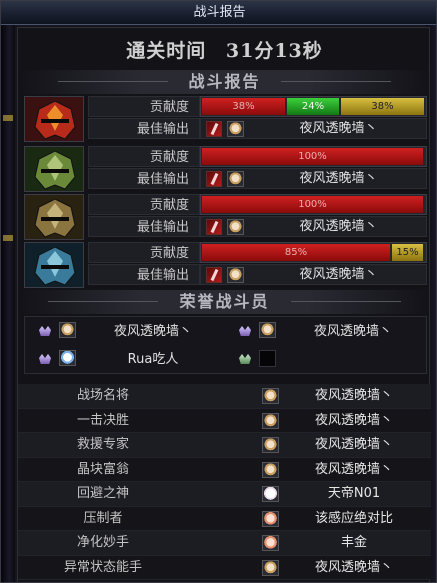  Describe the element at coordinates (166, 51) in the screenshot. I see `clear-time-label: 通关时间` at that location.